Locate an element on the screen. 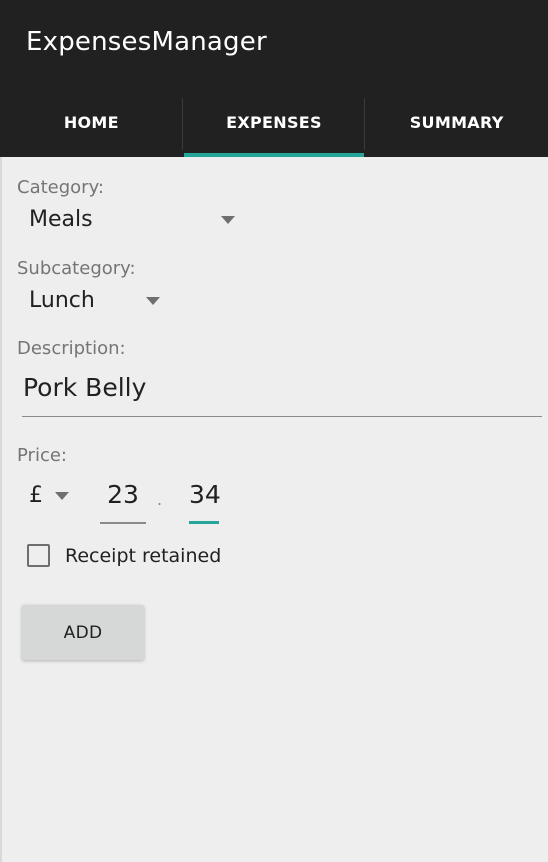 The width and height of the screenshot is (548, 862). price-minor-underline is located at coordinates (204, 522).